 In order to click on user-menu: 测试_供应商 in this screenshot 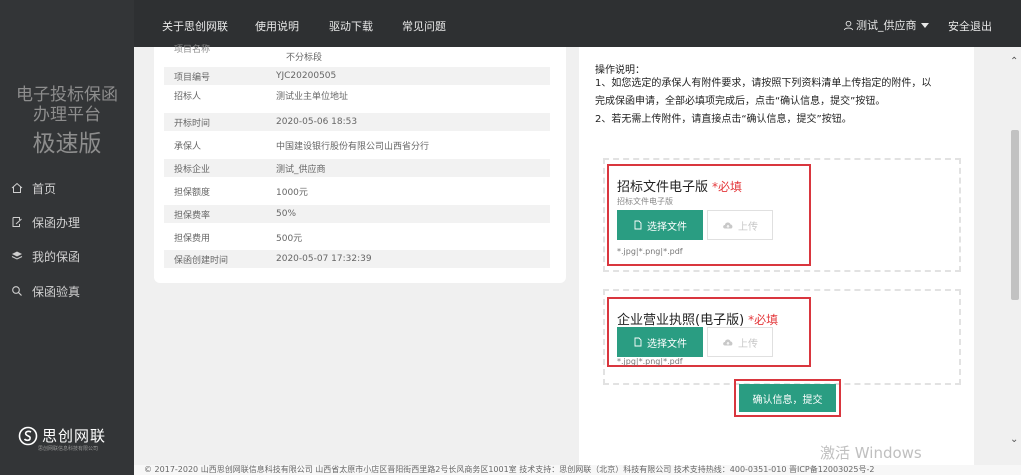, I will do `click(886, 25)`.